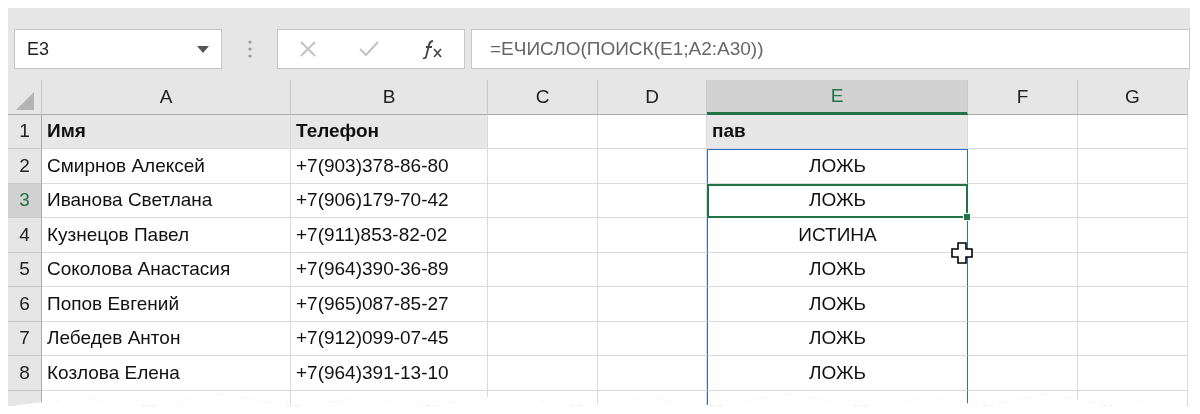  What do you see at coordinates (432, 49) in the screenshot?
I see `function-icon` at bounding box center [432, 49].